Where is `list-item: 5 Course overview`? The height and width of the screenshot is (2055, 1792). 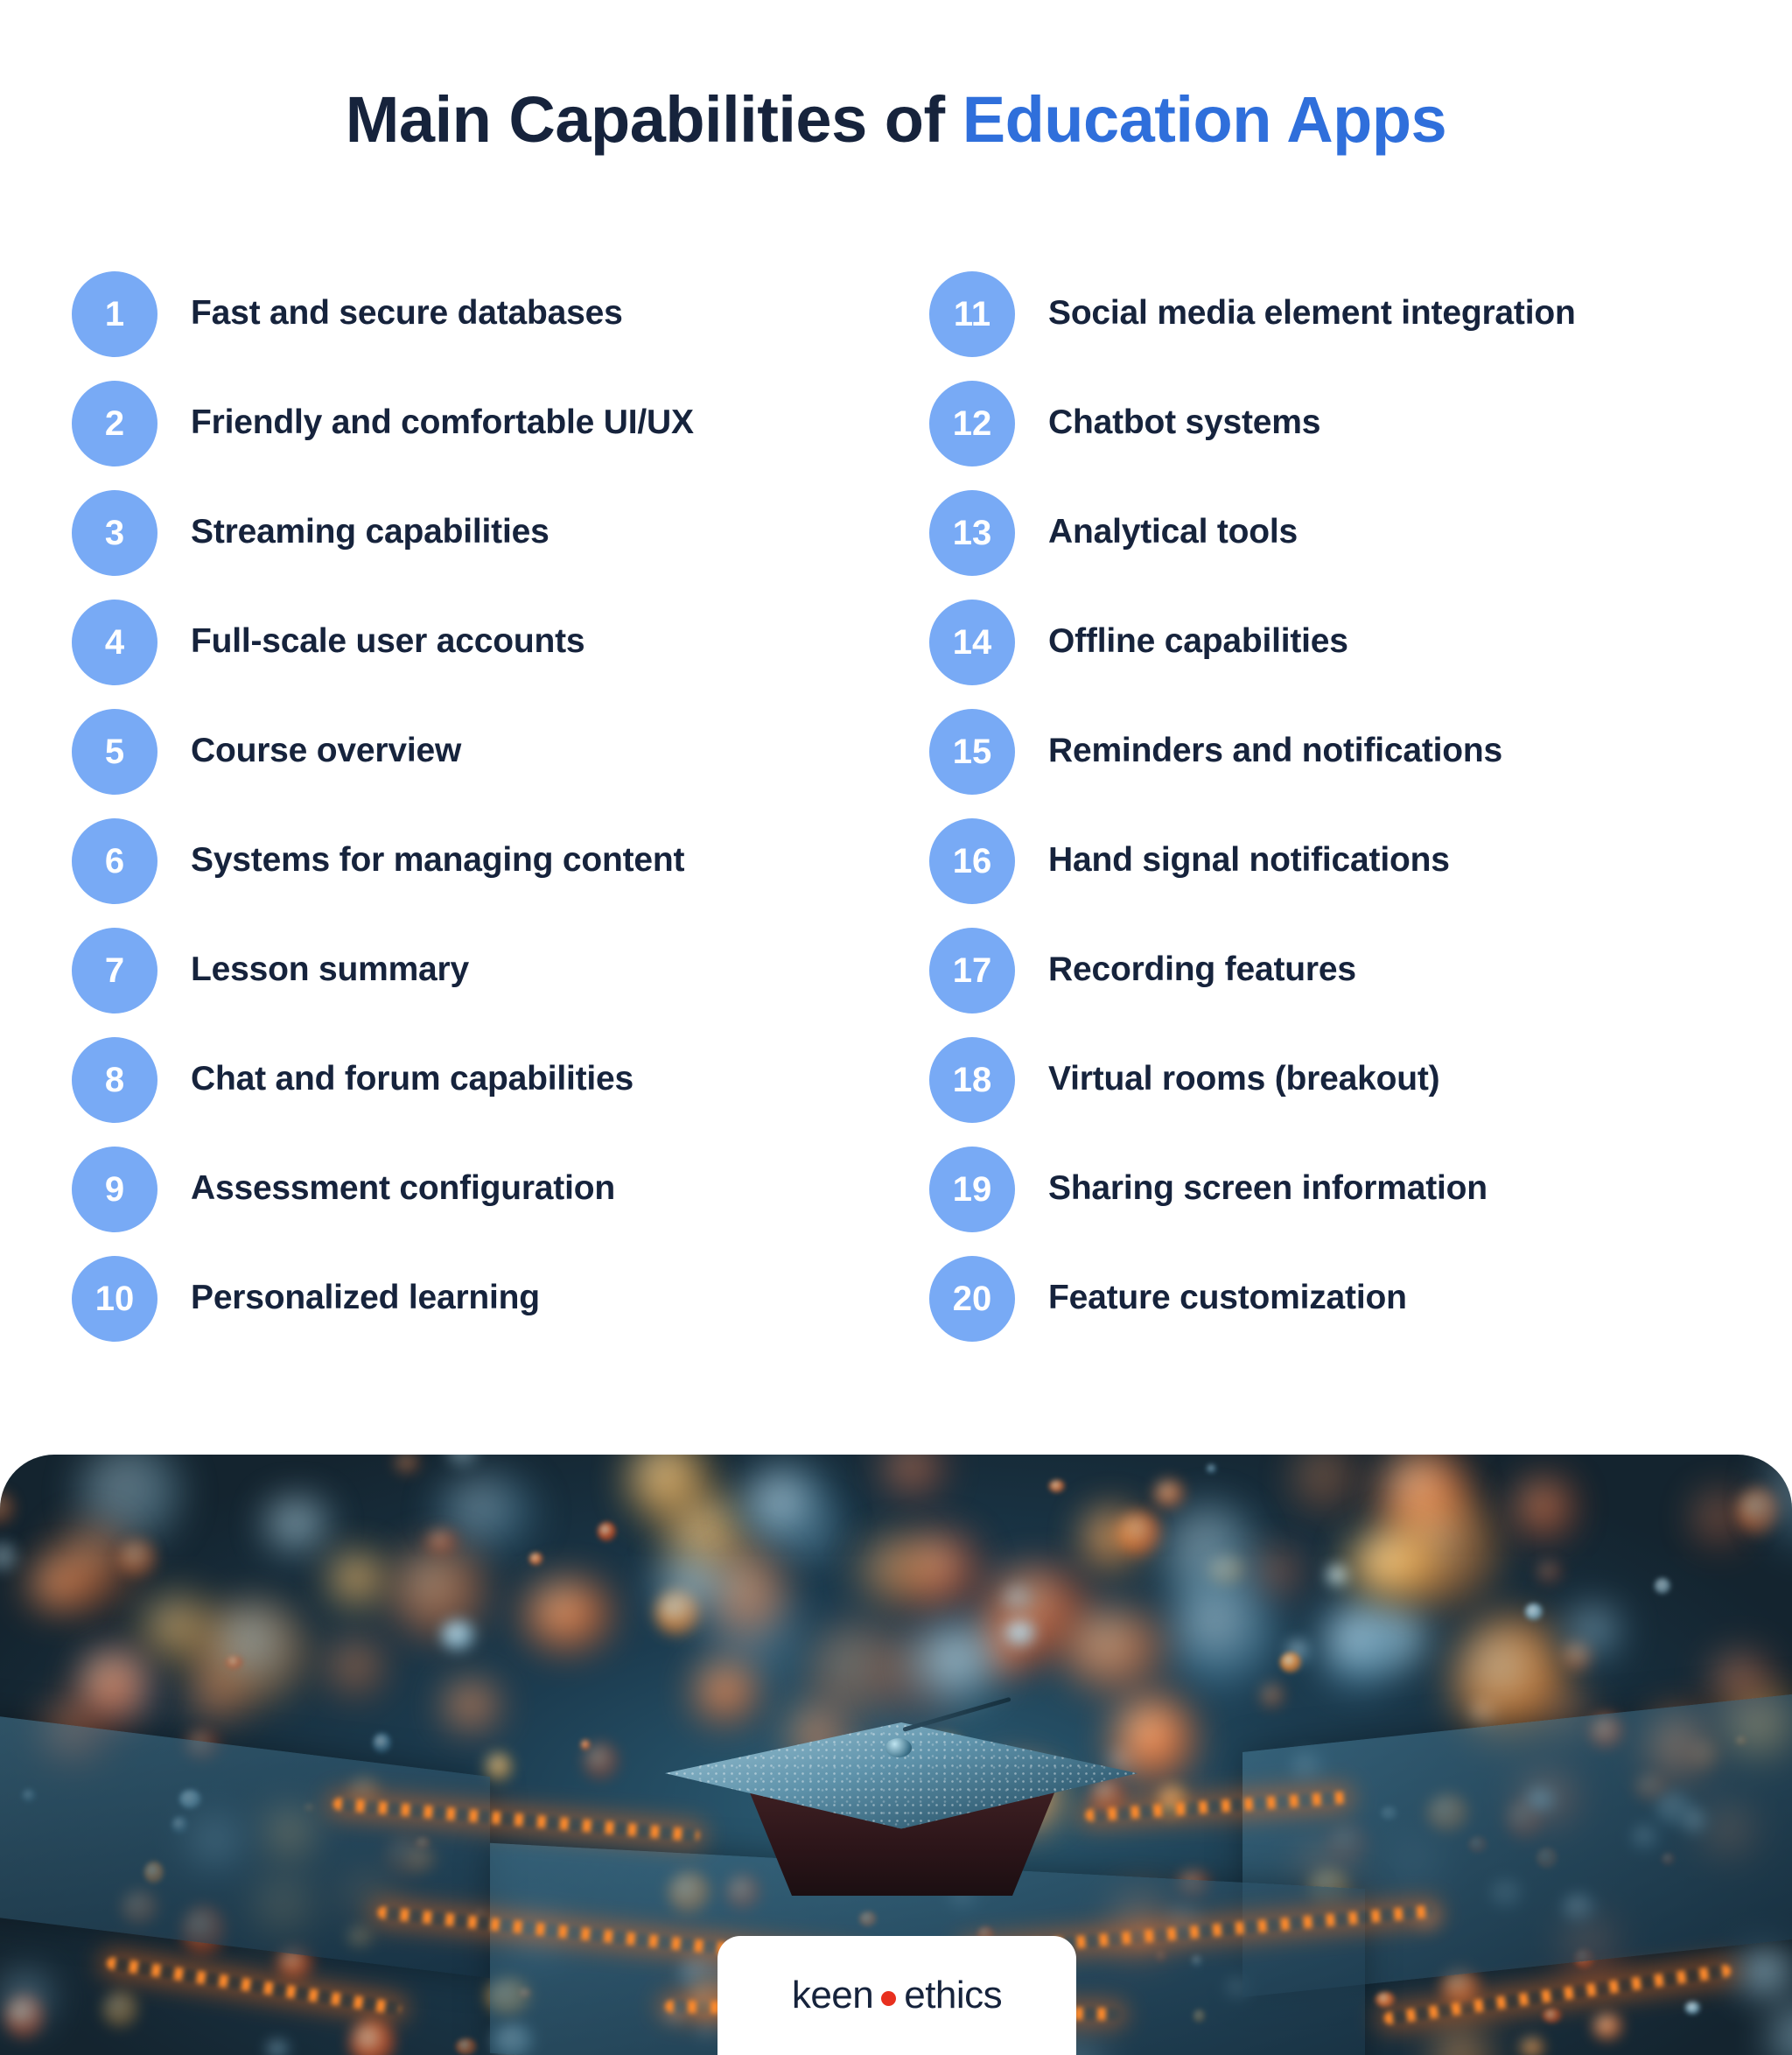
list-item: 5 Course overview is located at coordinates (465, 751).